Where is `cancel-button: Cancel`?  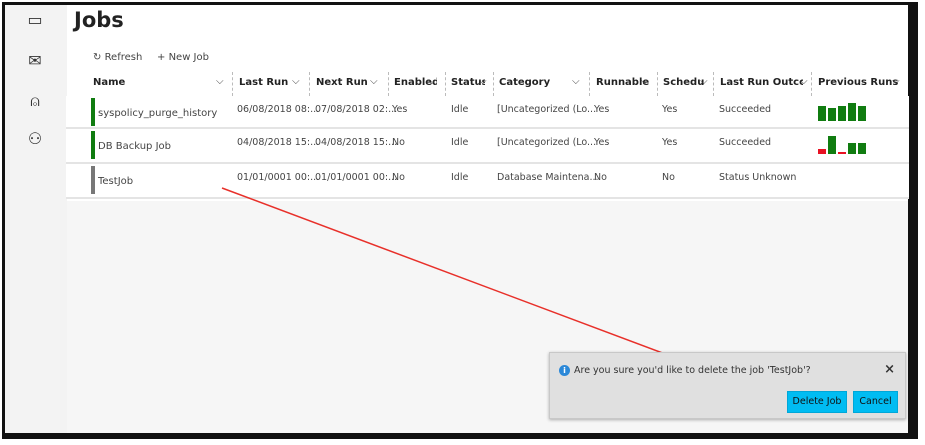 cancel-button: Cancel is located at coordinates (875, 402).